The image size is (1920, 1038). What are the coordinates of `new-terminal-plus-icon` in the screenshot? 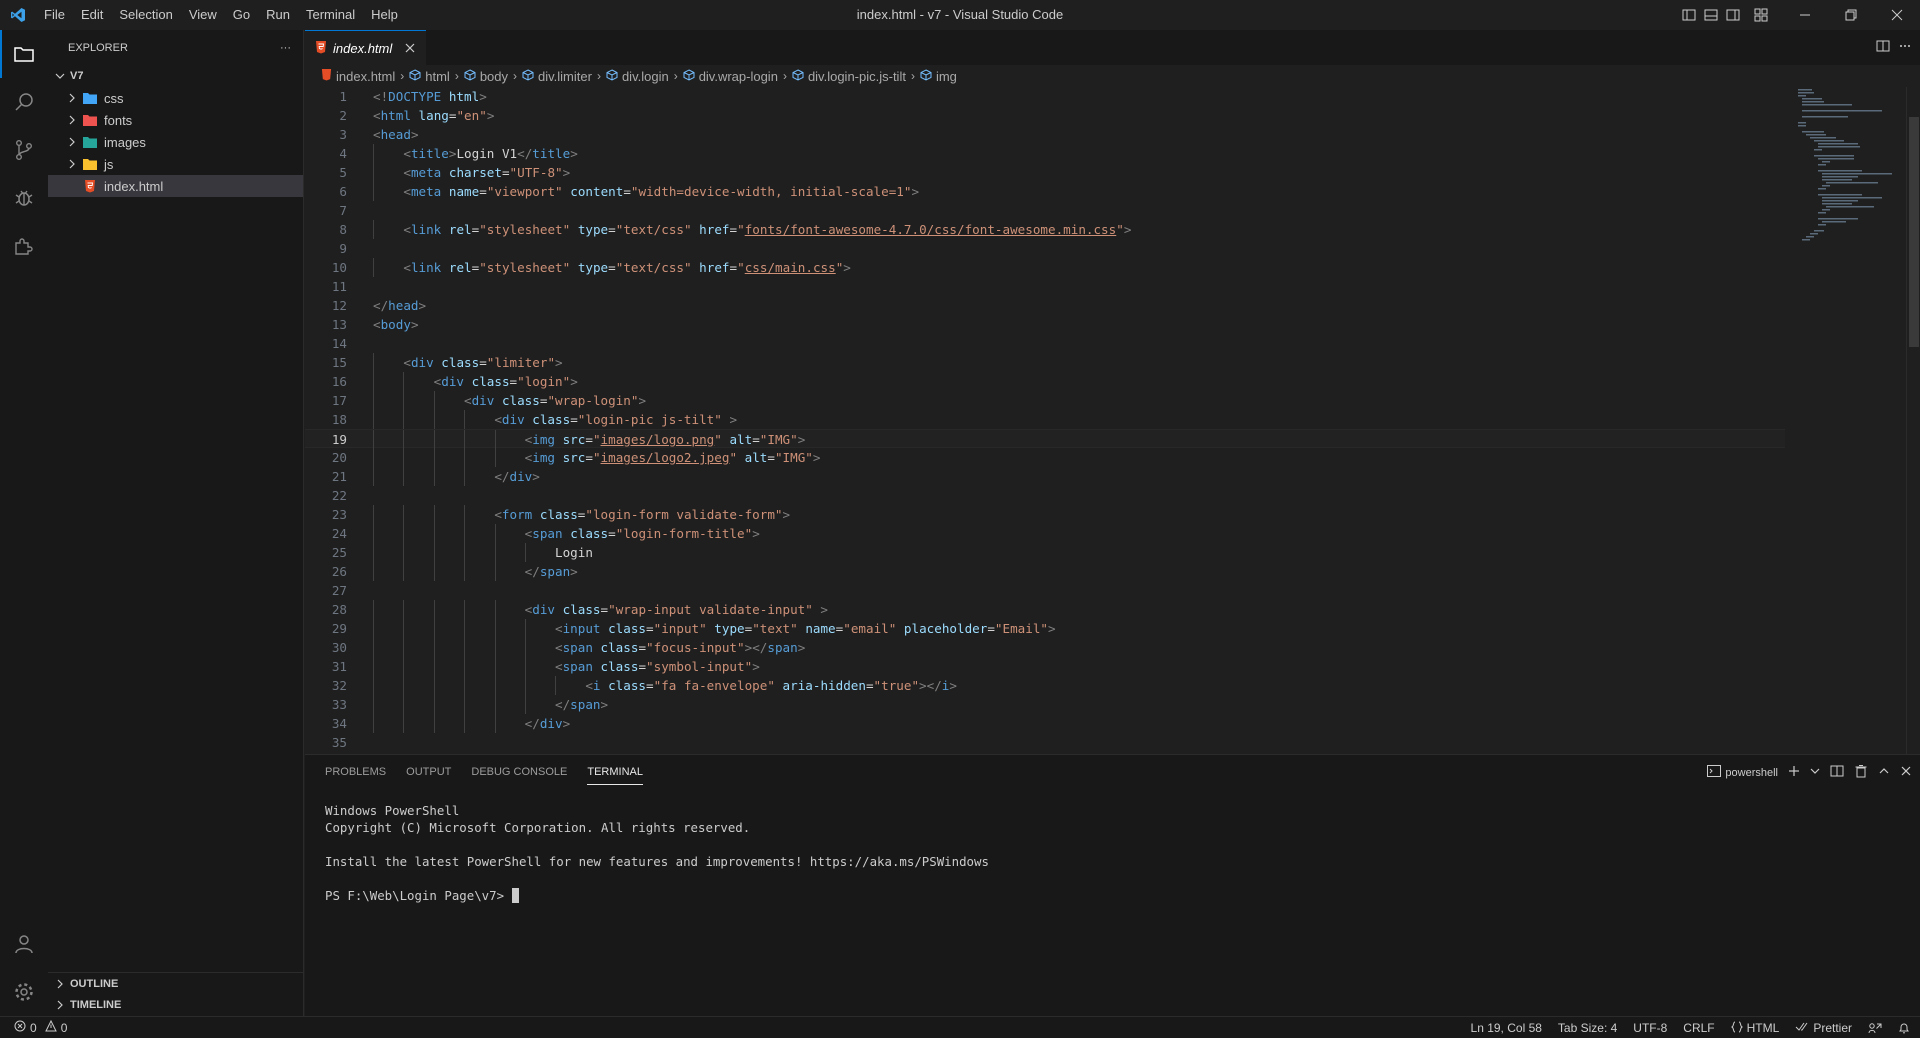 It's located at (1794, 772).